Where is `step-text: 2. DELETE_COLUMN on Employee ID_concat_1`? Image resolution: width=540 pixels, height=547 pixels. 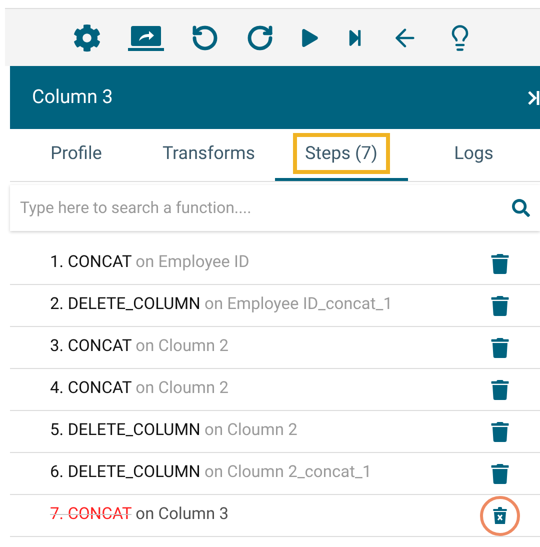 step-text: 2. DELETE_COLUMN on Employee ID_concat_1 is located at coordinates (221, 305).